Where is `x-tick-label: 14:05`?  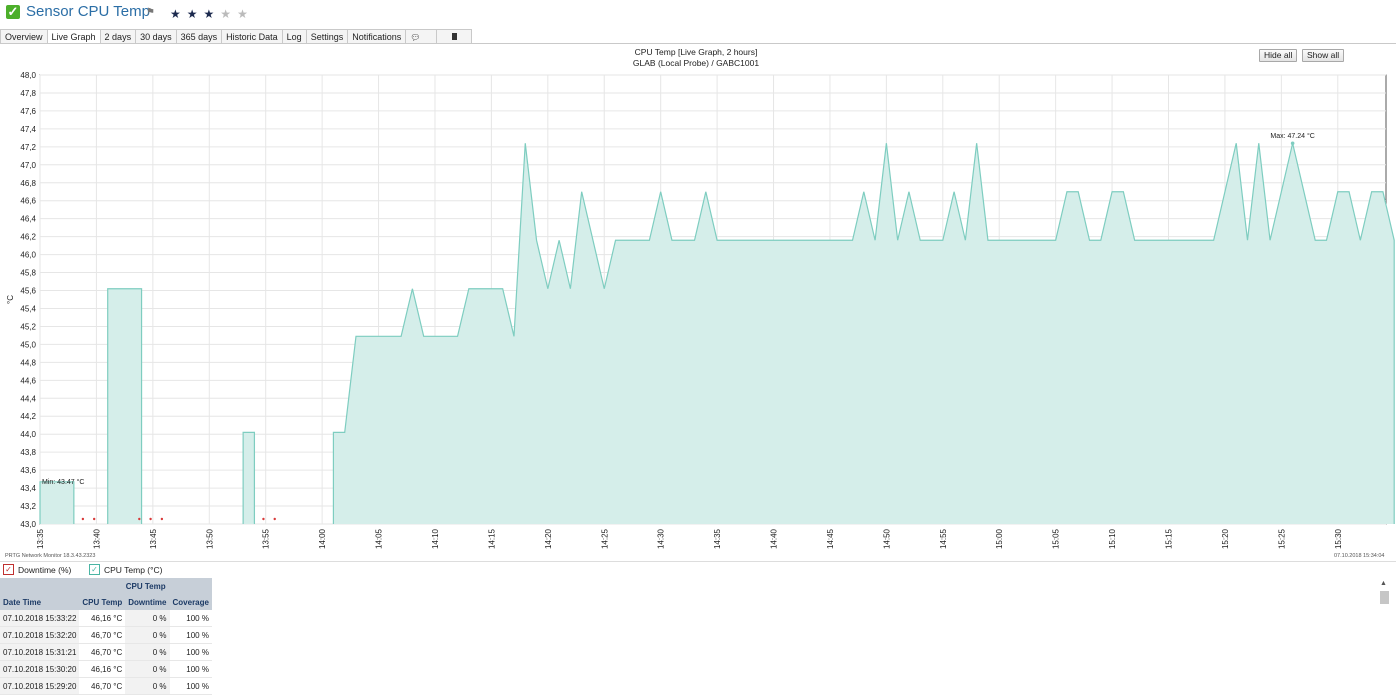 x-tick-label: 14:05 is located at coordinates (379, 538).